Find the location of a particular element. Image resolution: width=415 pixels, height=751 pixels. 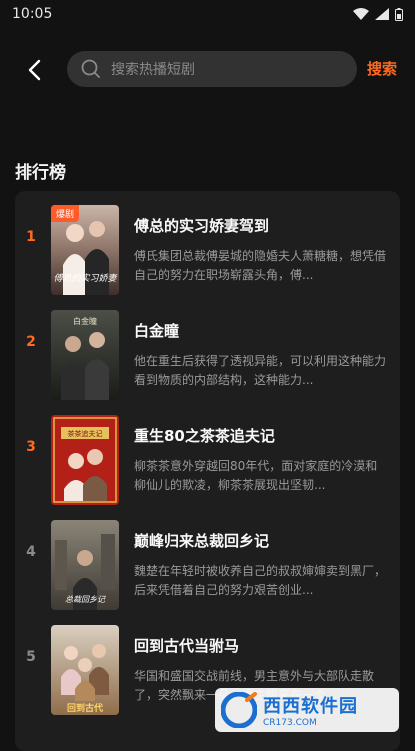

rank-number: 3 is located at coordinates (31, 447).